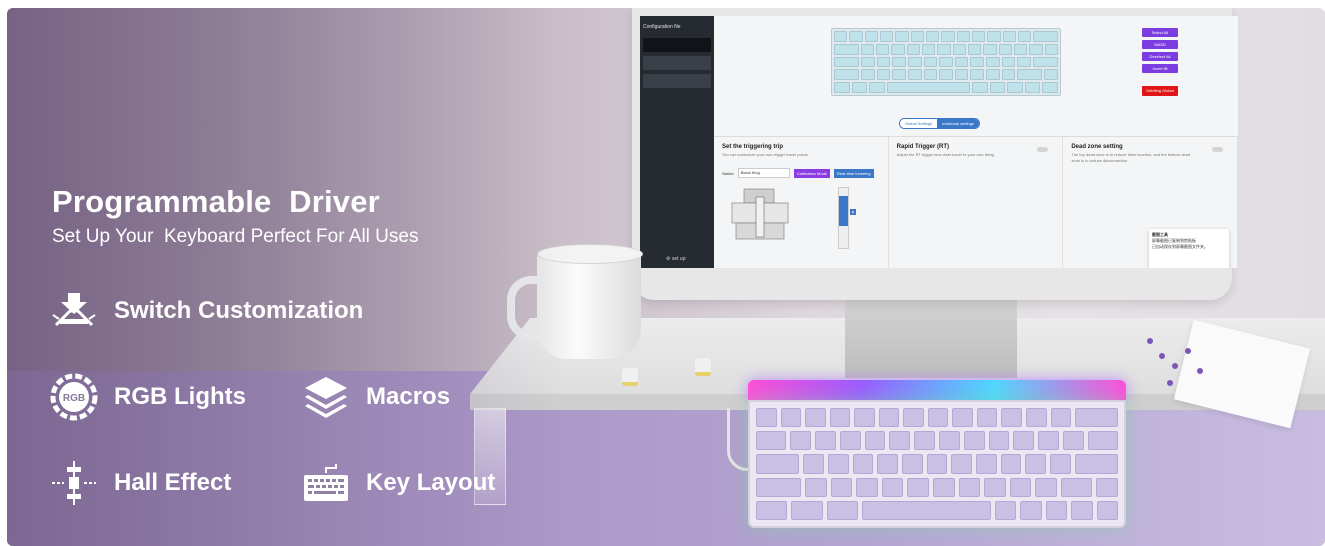  I want to click on slider-tooltip: ▮, so click(853, 212).